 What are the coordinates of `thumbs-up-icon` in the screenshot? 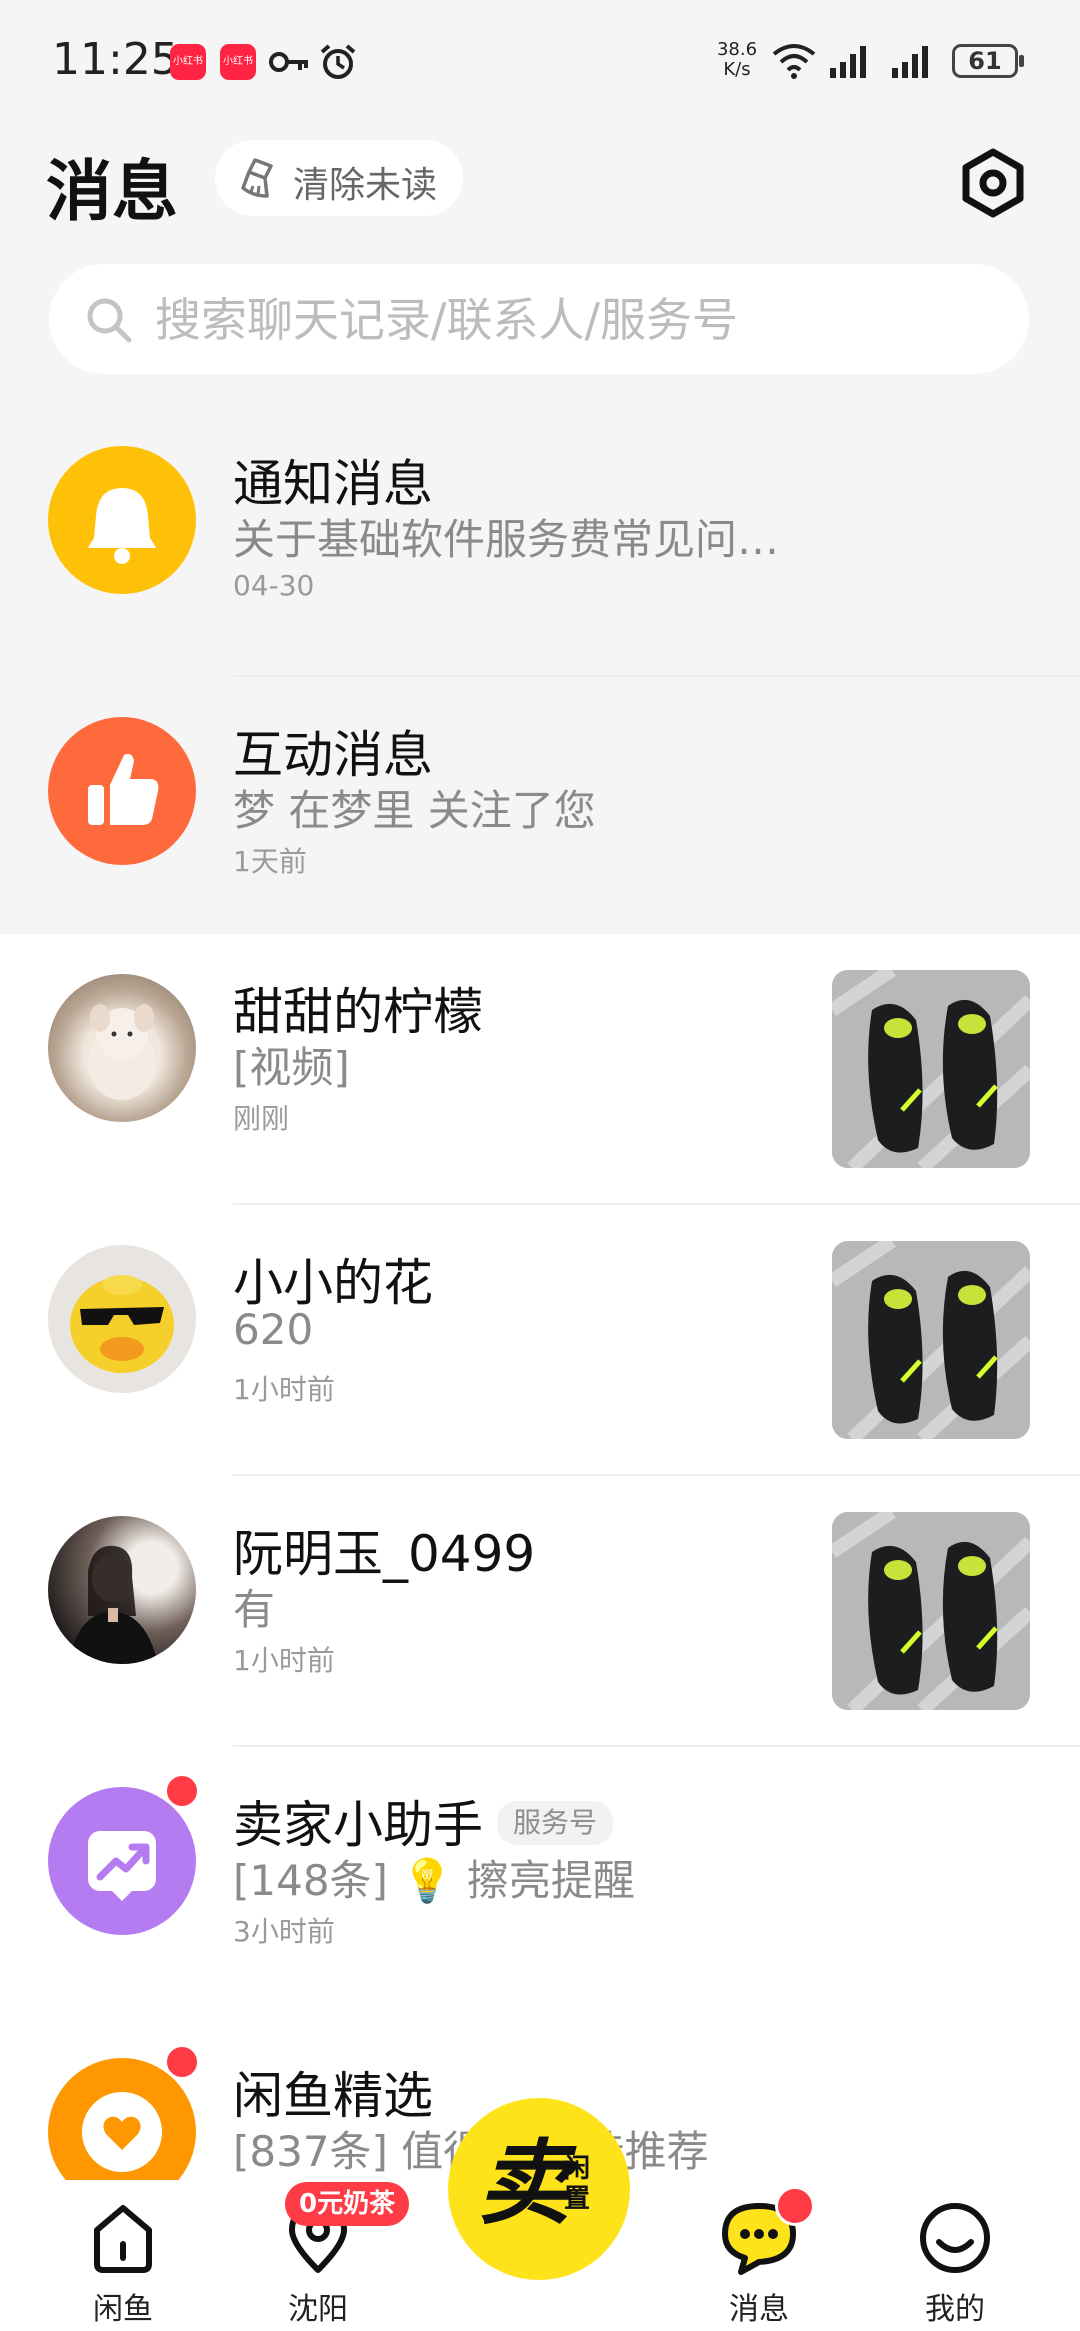 It's located at (122, 791).